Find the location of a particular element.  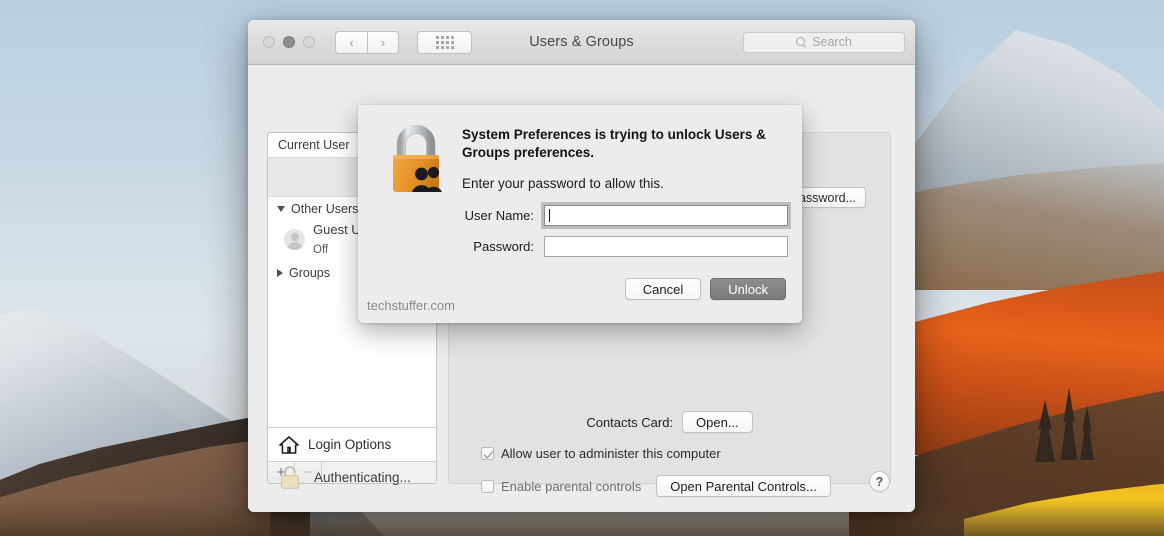

sheet-subtext: Enter your password to allow this. is located at coordinates (563, 183).